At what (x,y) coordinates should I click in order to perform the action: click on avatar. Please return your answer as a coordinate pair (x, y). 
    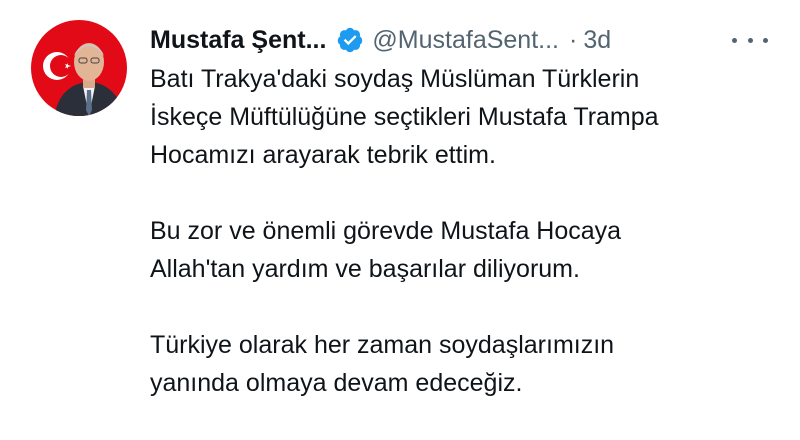
    Looking at the image, I should click on (79, 68).